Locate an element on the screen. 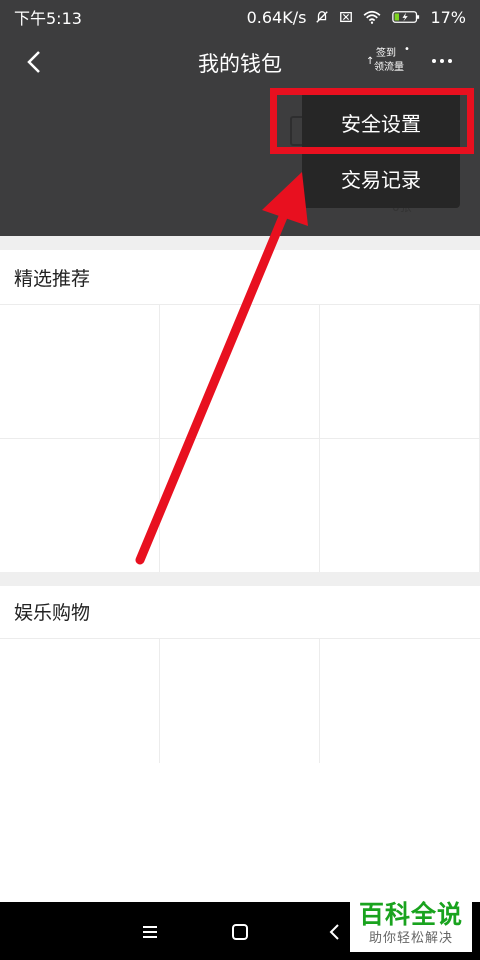 The height and width of the screenshot is (960, 480). menu-icon is located at coordinates (150, 932).